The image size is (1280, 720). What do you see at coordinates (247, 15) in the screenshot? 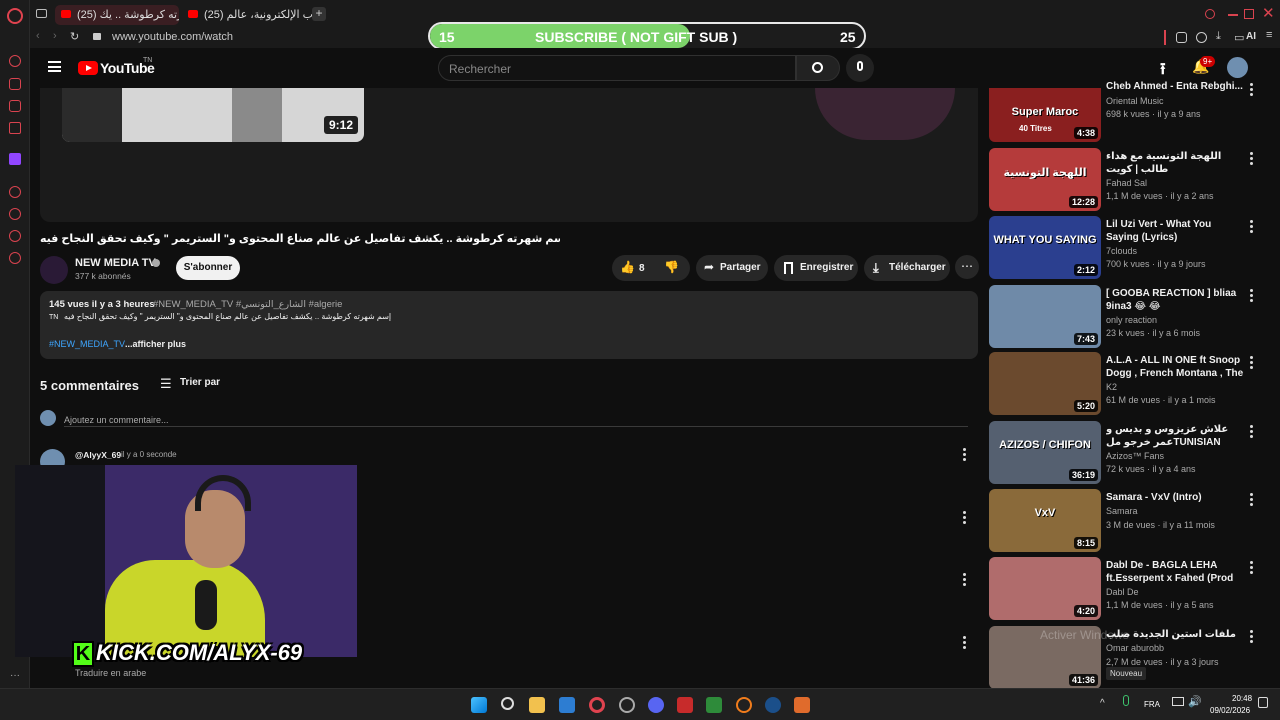
I see `tab-second: (25) الألعاب الإلكترونية، عالم` at bounding box center [247, 15].